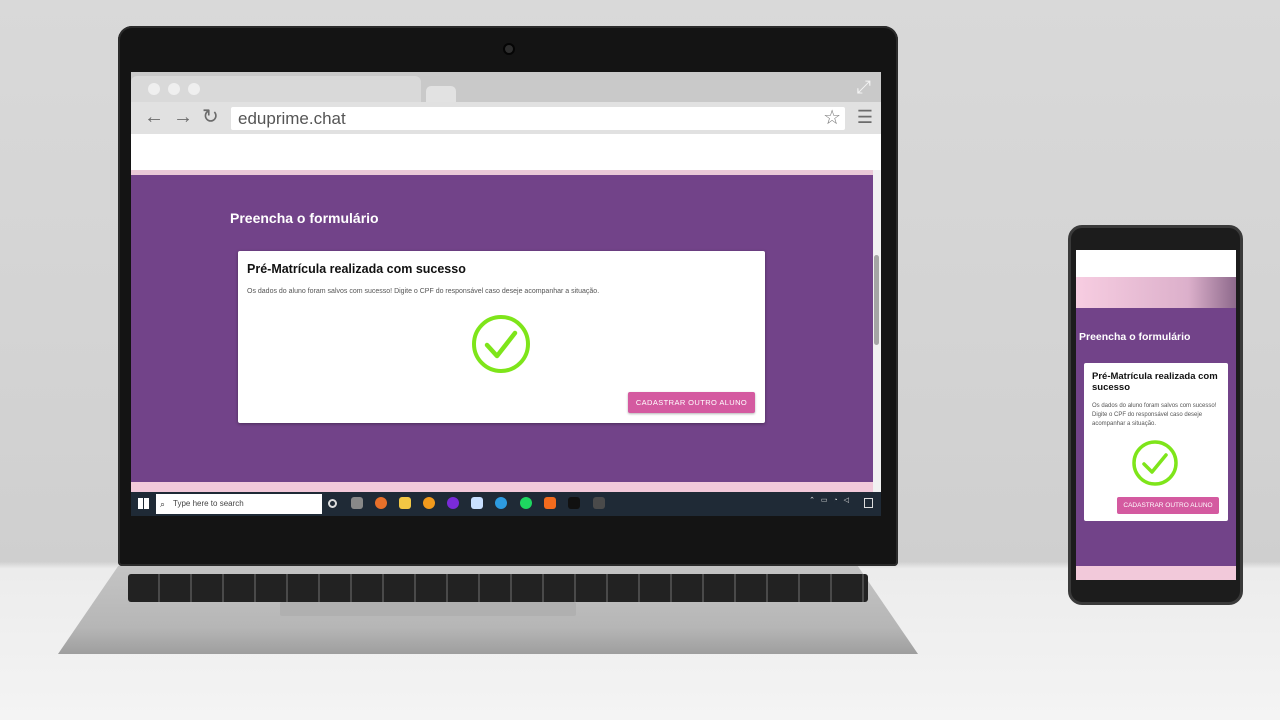 Image resolution: width=1280 pixels, height=720 pixels. Describe the element at coordinates (502, 152) in the screenshot. I see `site-header` at that location.